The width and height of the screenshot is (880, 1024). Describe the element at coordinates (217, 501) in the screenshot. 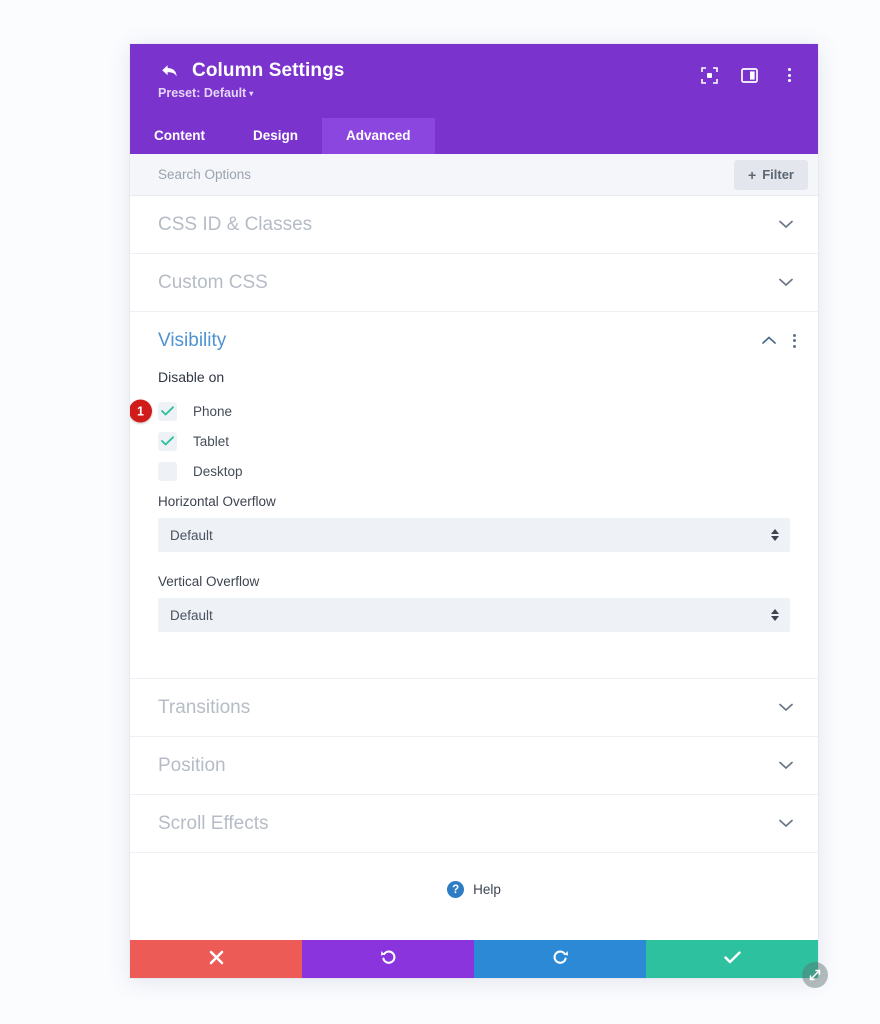

I see `horizontal-overflow-label: Horizontal Overflow` at that location.